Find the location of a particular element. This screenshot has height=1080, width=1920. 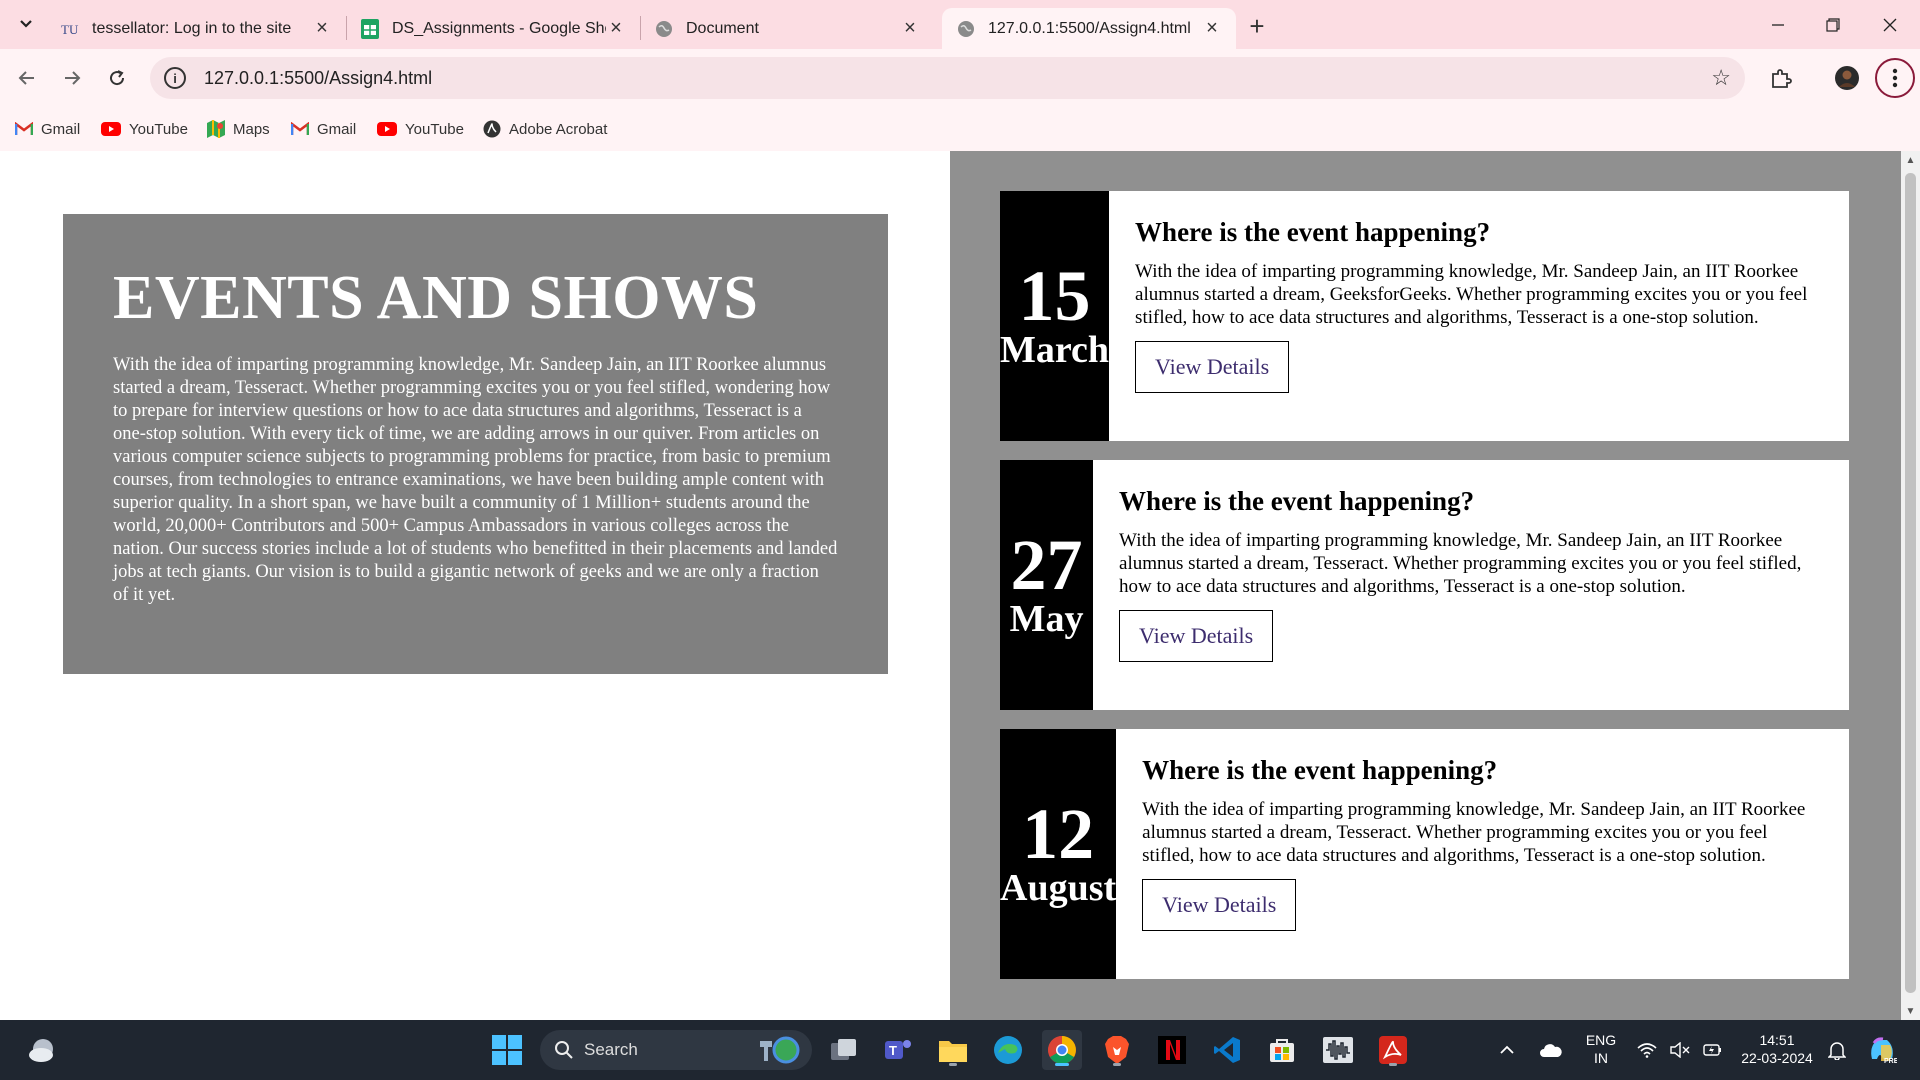

copilot-button: PRE is located at coordinates (1882, 1050).